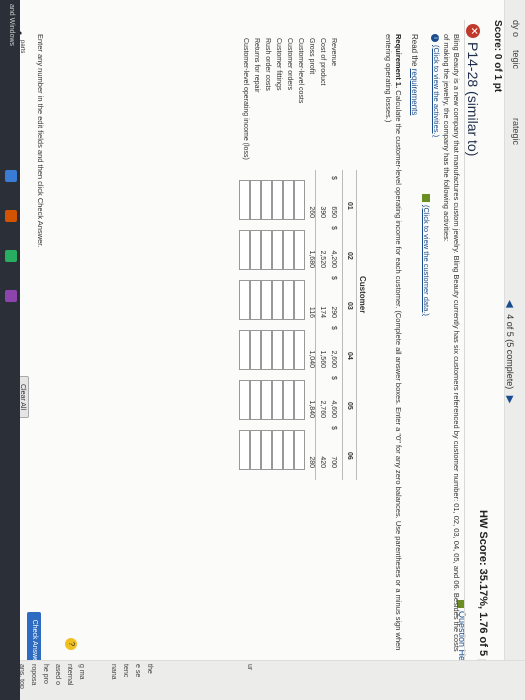 Image resolution: width=525 pixels, height=700 pixels. I want to click on column-header: 02, so click(349, 256).